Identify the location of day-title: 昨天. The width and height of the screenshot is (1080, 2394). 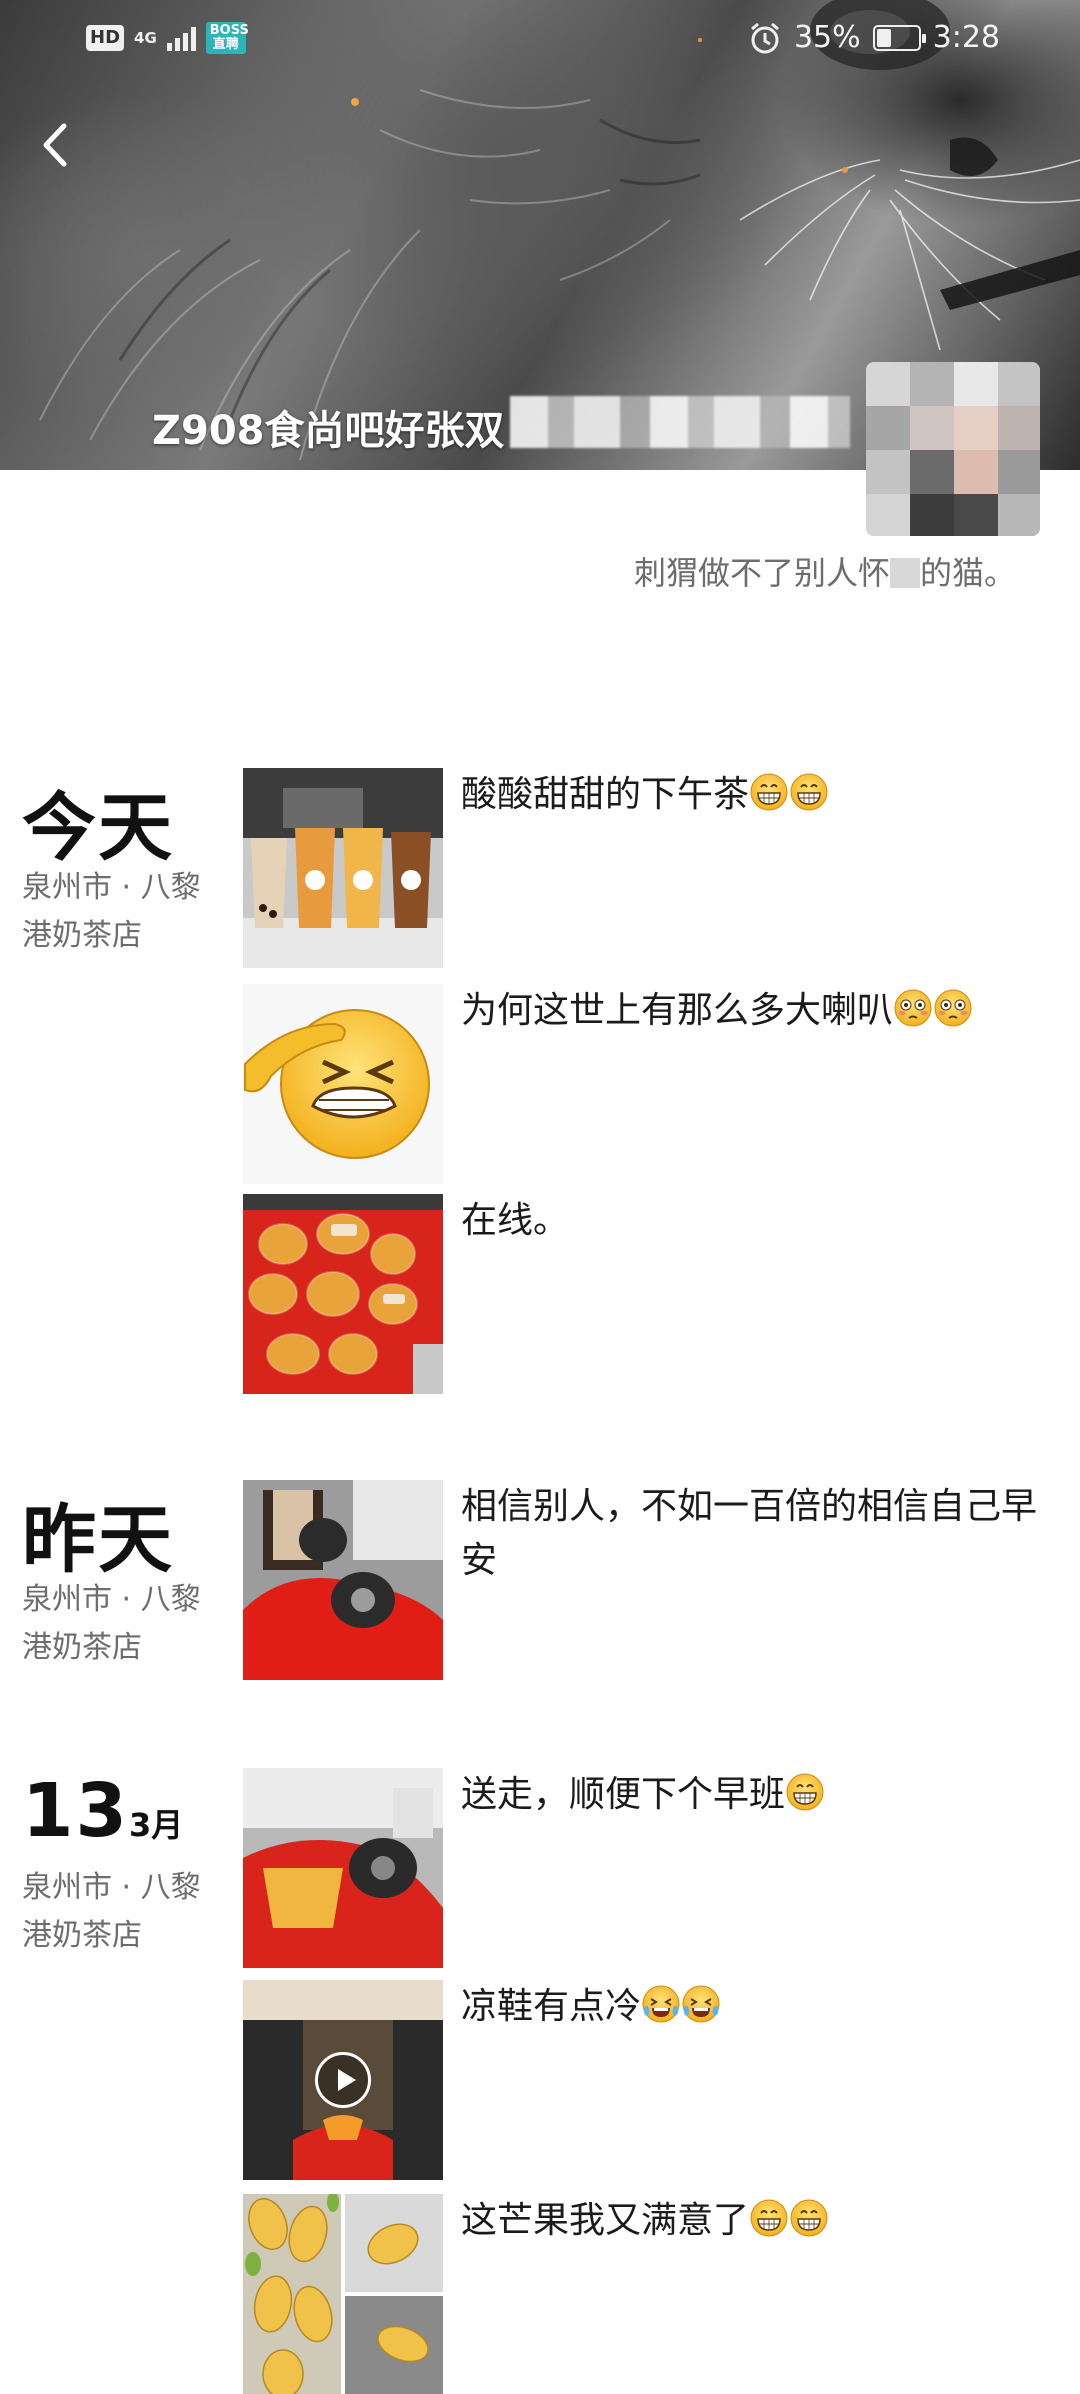
(98, 1540).